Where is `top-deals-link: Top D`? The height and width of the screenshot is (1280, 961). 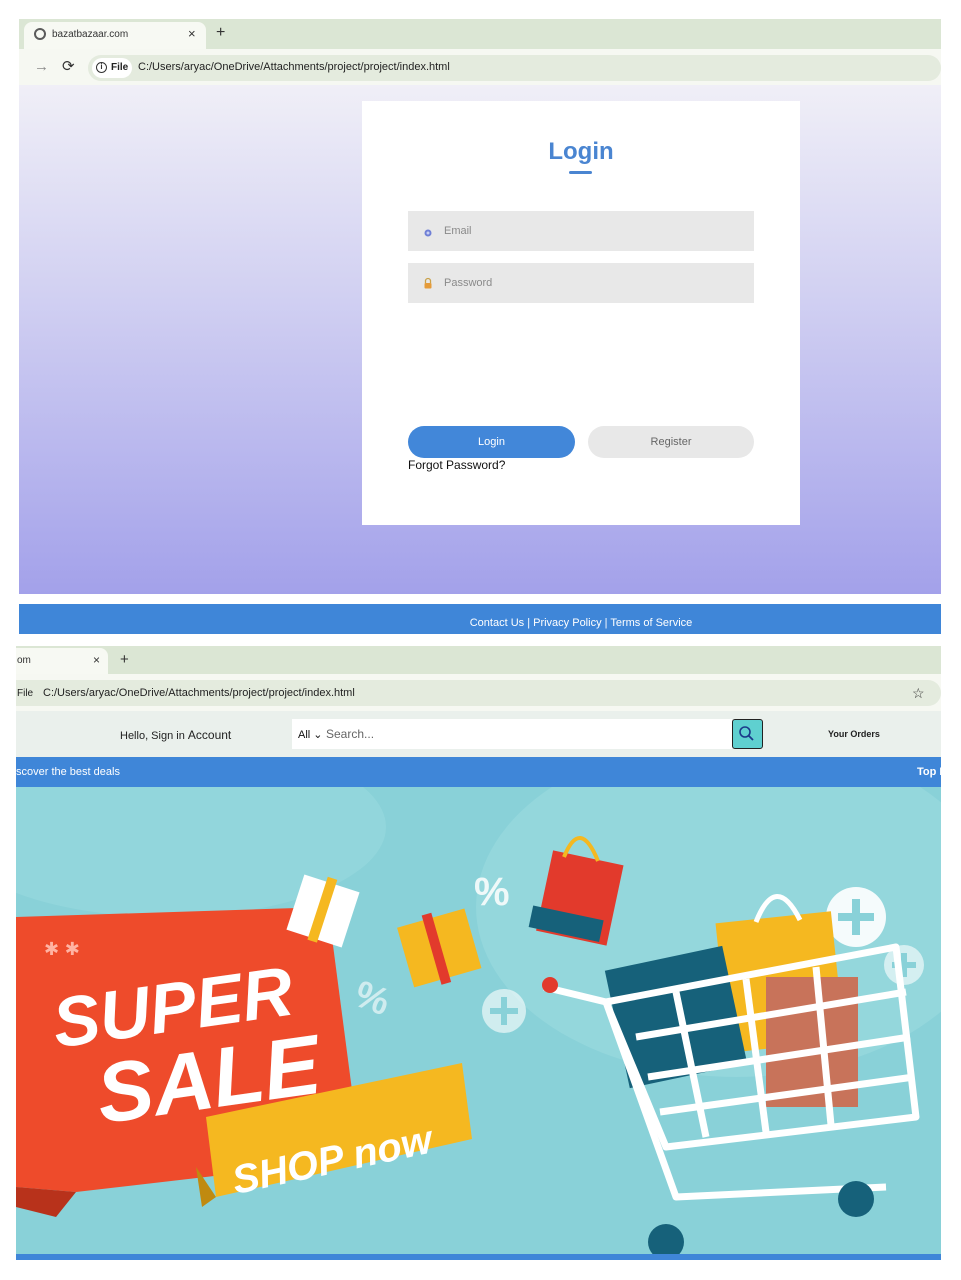 top-deals-link: Top D is located at coordinates (929, 772).